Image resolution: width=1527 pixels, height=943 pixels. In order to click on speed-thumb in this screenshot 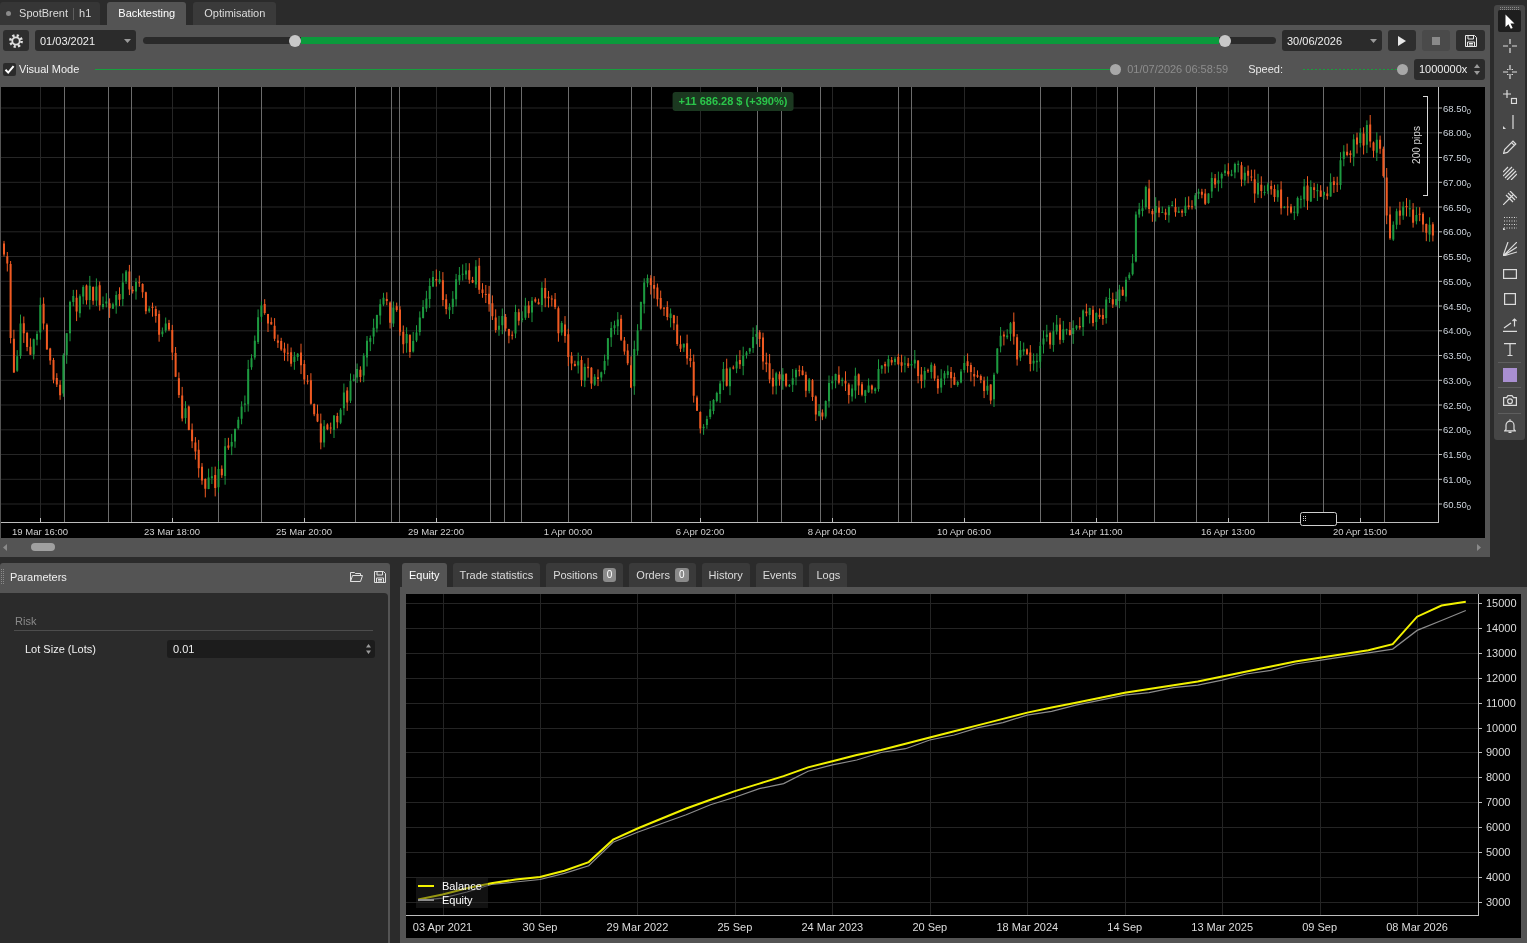, I will do `click(1402, 69)`.